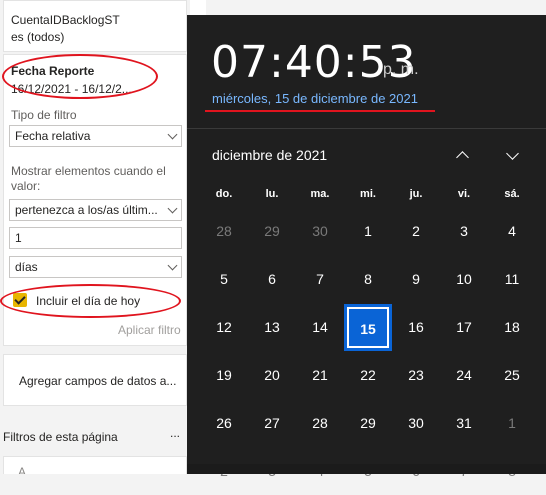  I want to click on calendar-day: 18, so click(512, 327).